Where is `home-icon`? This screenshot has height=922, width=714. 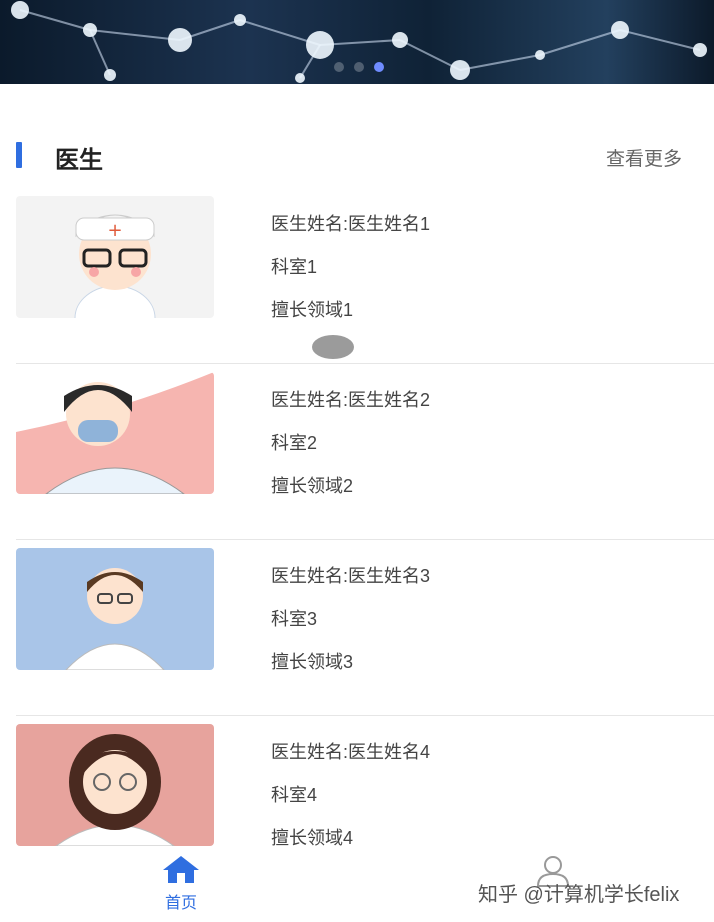 home-icon is located at coordinates (181, 869).